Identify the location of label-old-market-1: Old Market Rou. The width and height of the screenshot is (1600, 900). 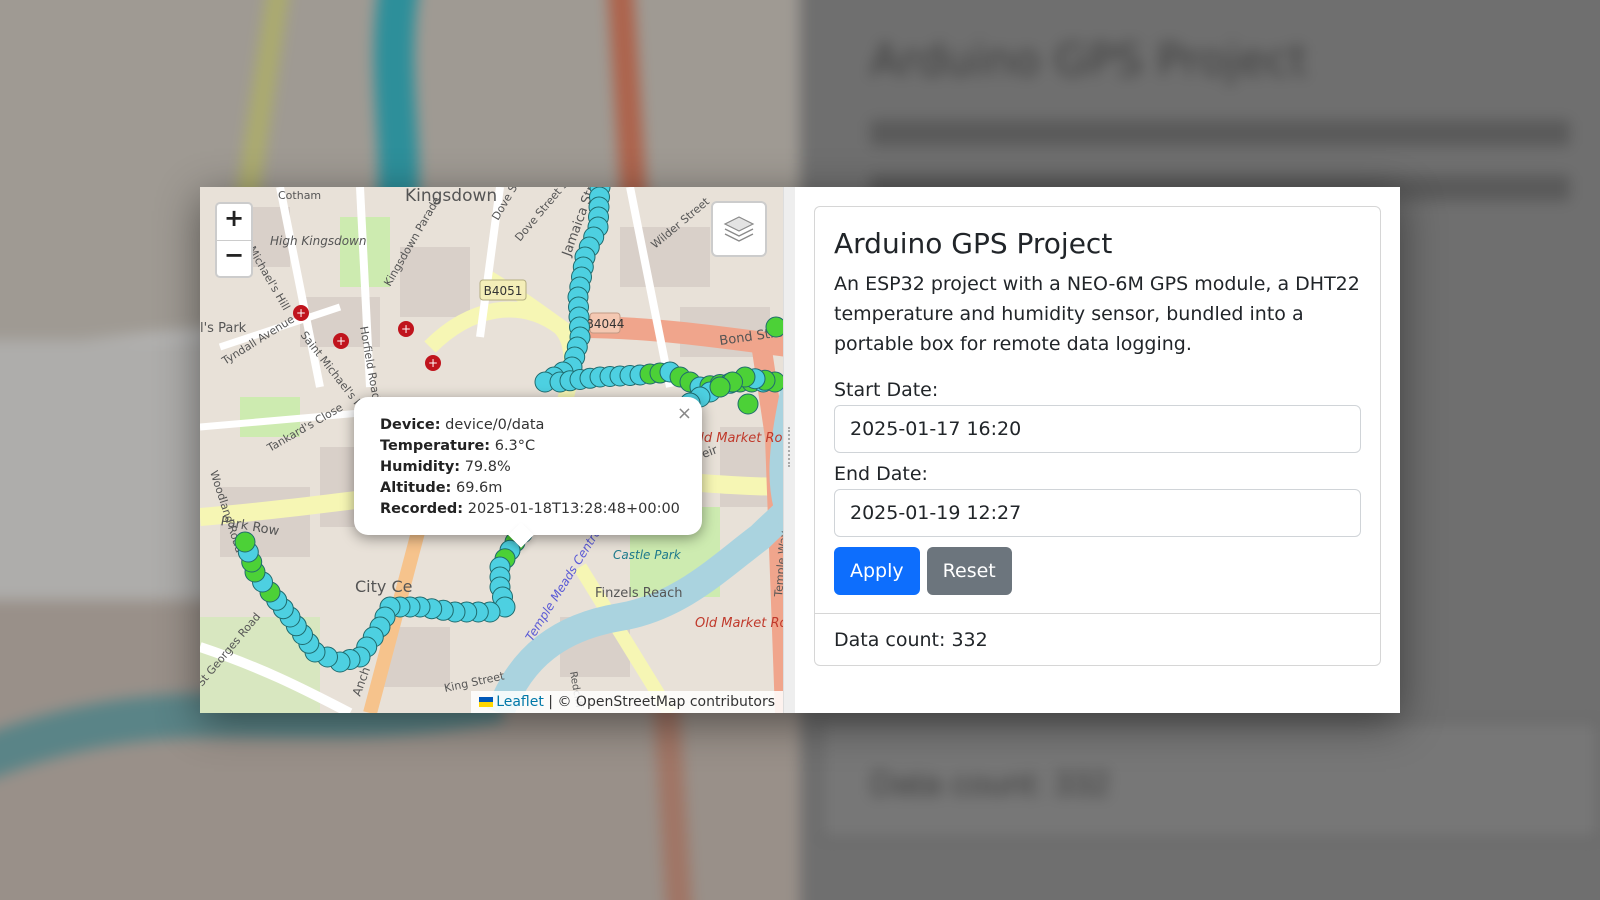
(740, 438).